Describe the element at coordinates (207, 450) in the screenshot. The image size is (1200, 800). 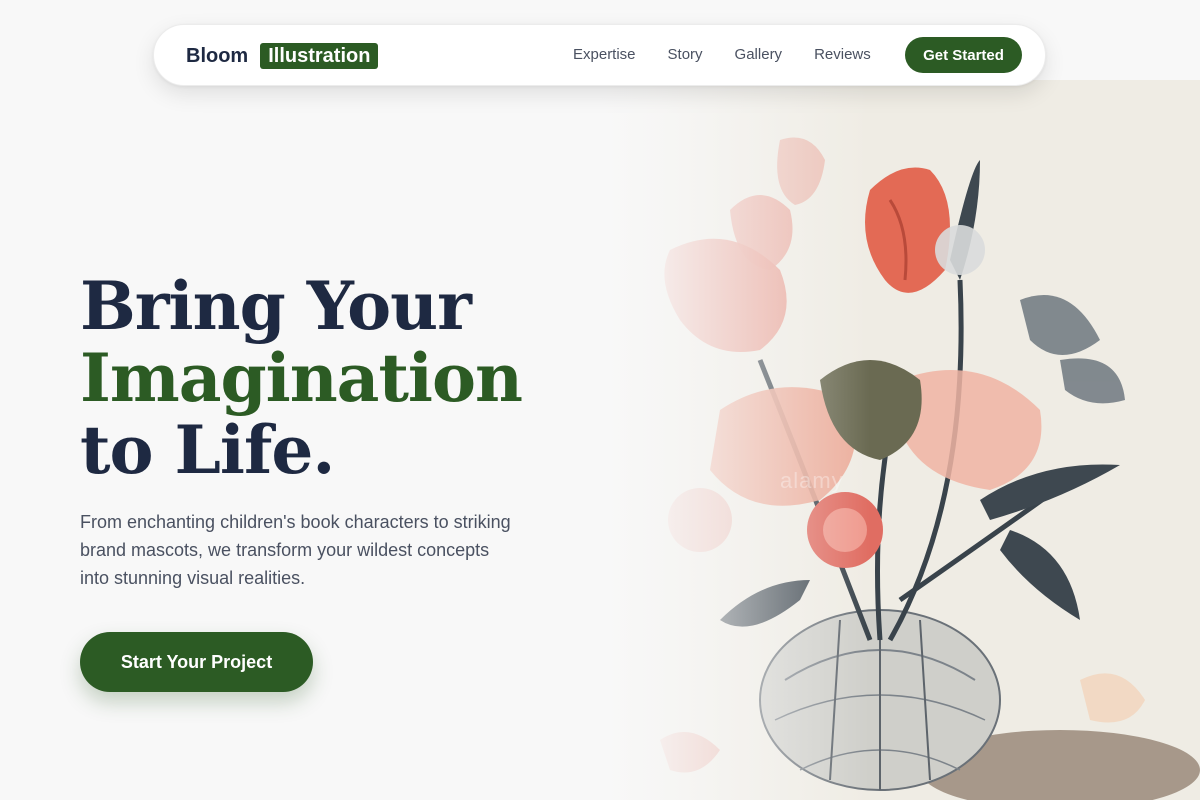
I see `headline-line-3: to Life.` at that location.